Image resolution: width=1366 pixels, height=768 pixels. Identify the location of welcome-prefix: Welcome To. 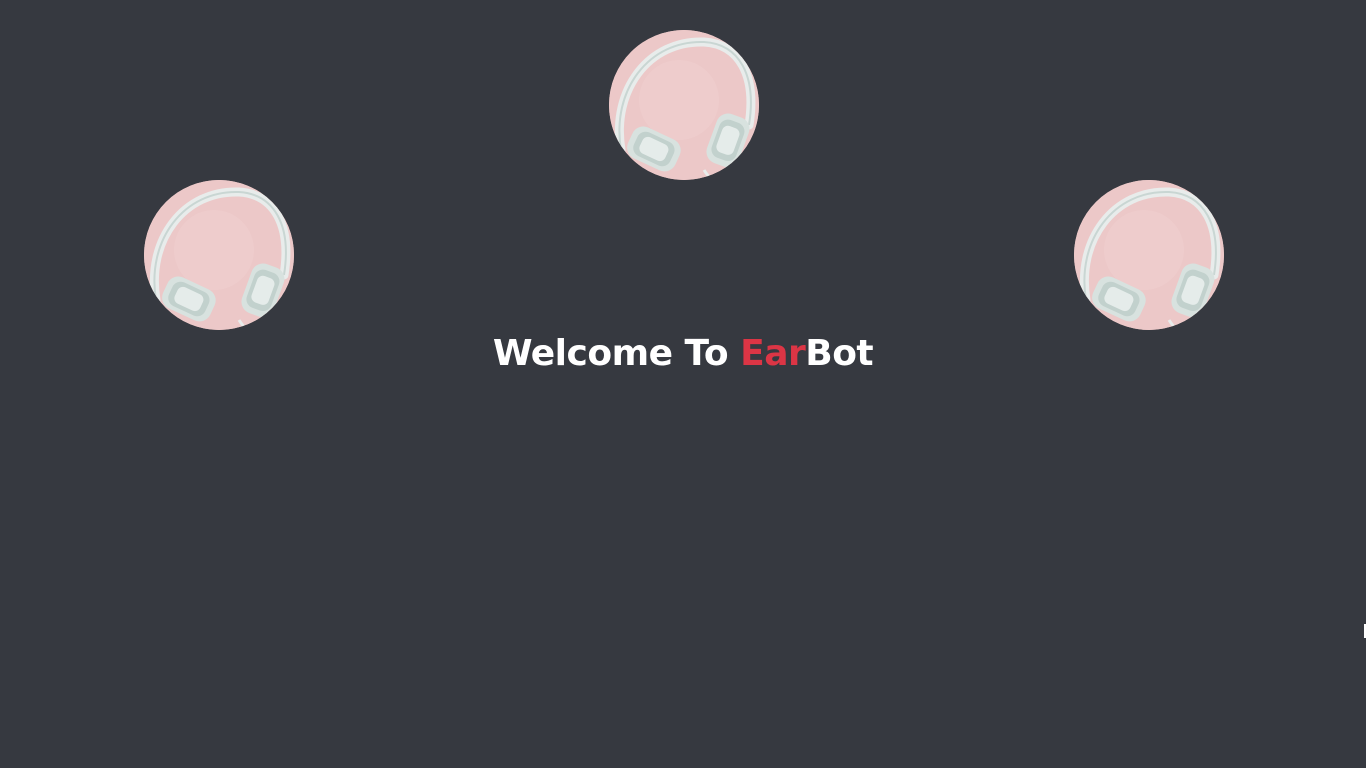
(616, 353).